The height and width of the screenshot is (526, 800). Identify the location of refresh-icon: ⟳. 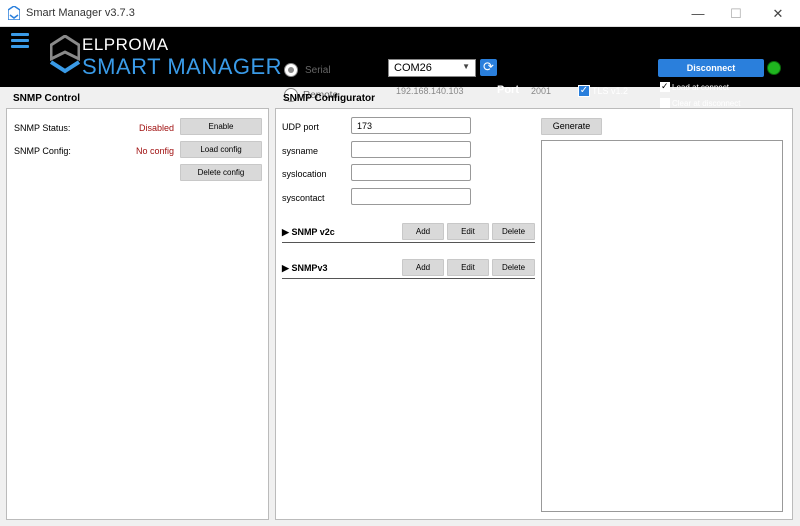
(488, 67).